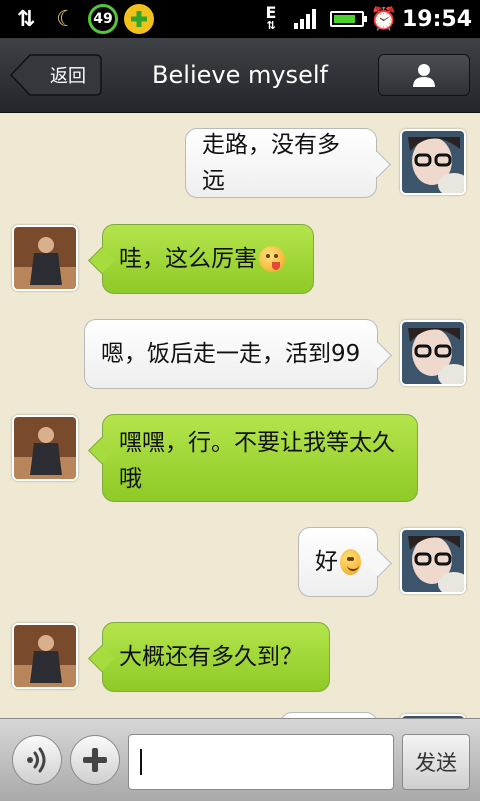 Image resolution: width=480 pixels, height=801 pixels. I want to click on chat-header: 返回 Believe myself, so click(240, 75).